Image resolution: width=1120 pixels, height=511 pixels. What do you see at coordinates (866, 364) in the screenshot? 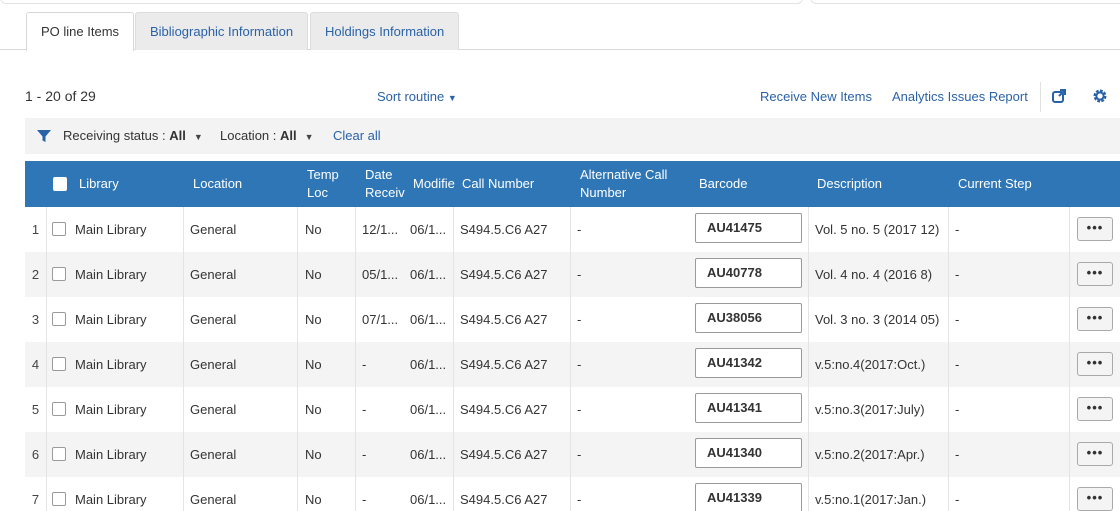
I see `description-cell: v.5:no.4(2017:Oct.)` at bounding box center [866, 364].